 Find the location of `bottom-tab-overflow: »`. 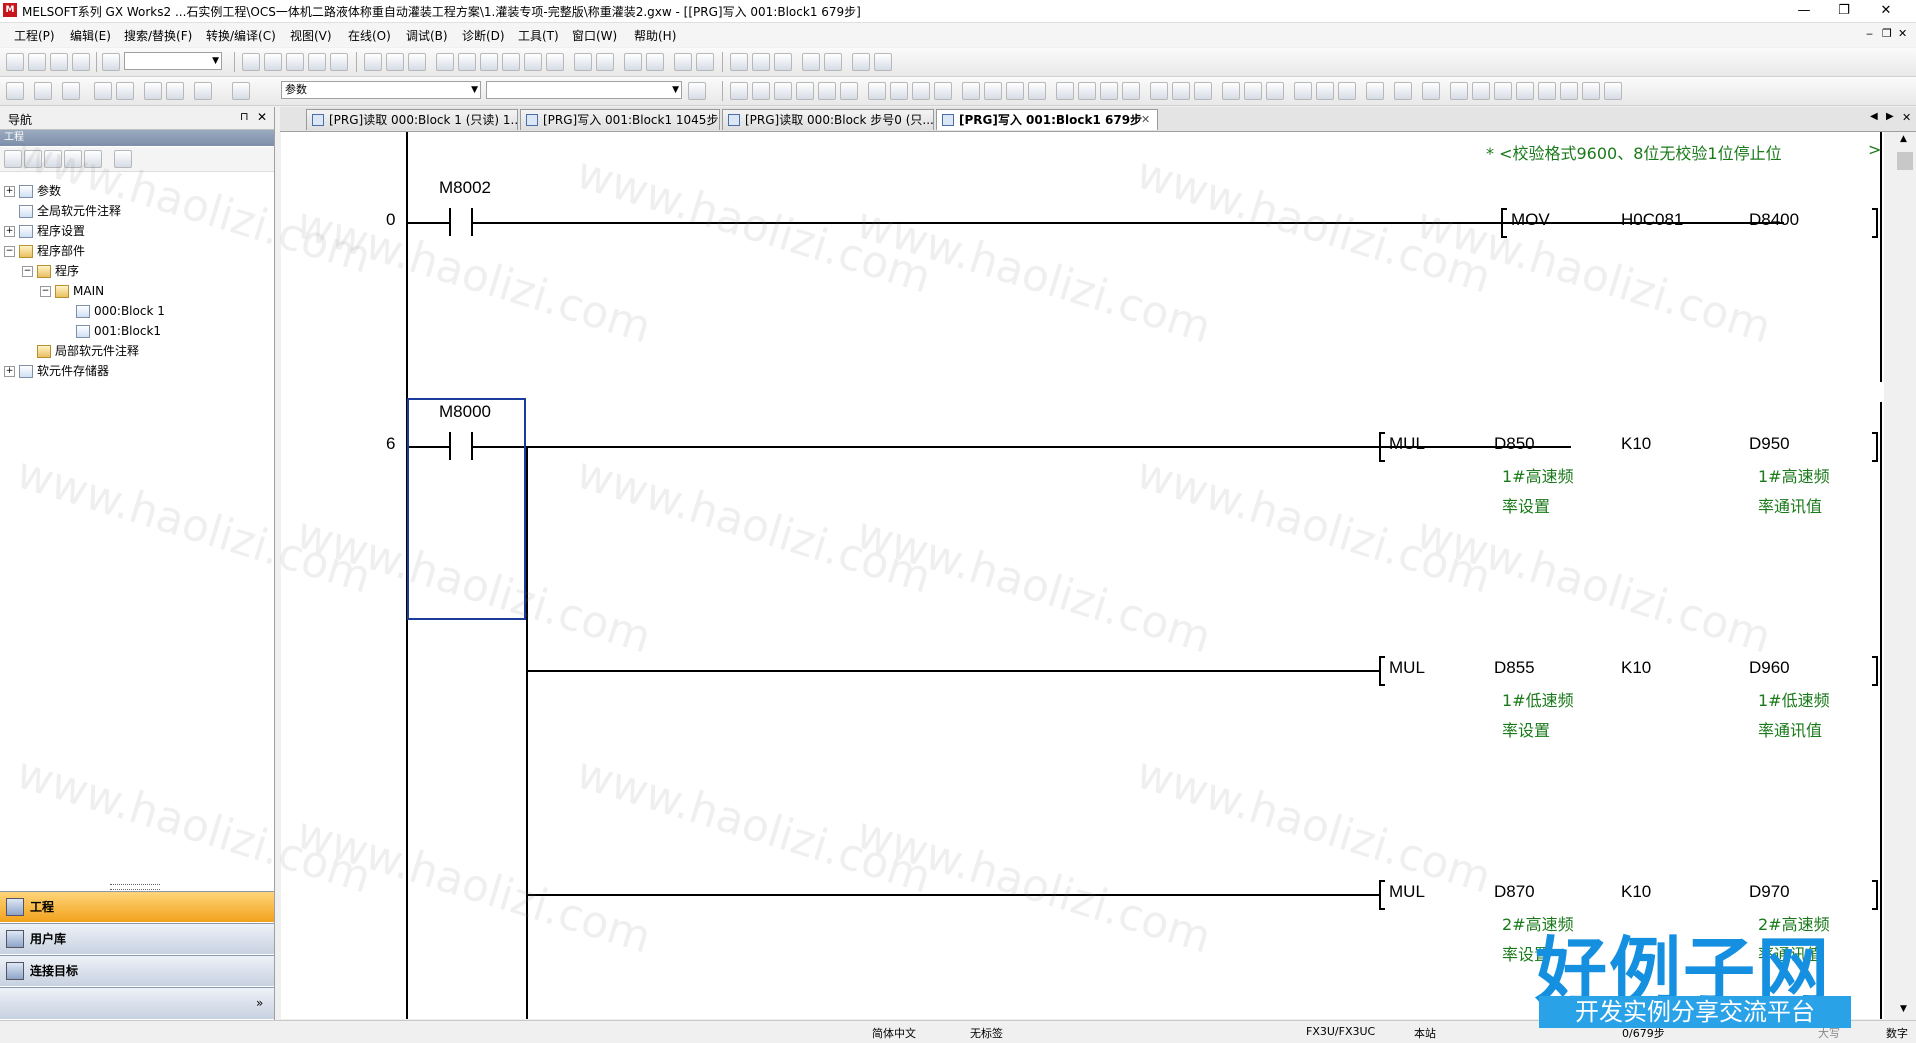

bottom-tab-overflow: » is located at coordinates (137, 1003).